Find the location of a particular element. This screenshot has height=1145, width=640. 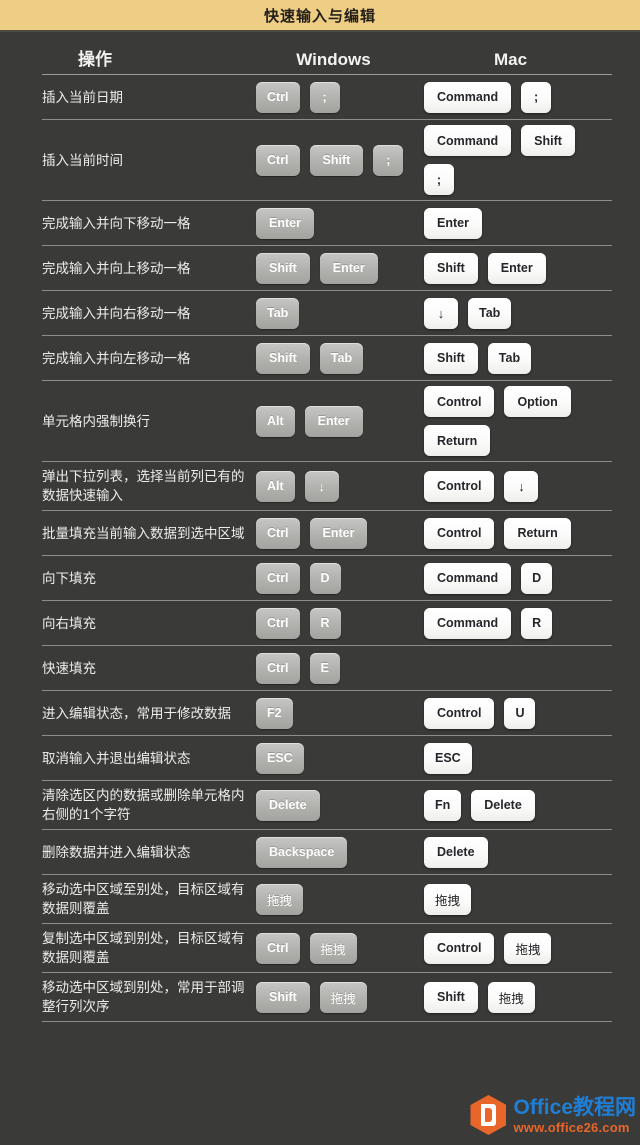

table-row: 取消输入并退出编辑状态 ESC ESC is located at coordinates (327, 758).